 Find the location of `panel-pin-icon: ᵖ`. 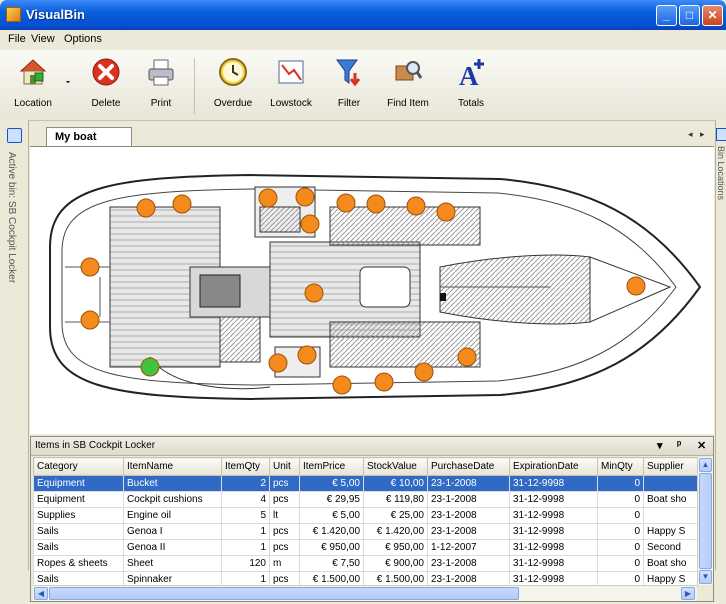

panel-pin-icon: ᵖ is located at coordinates (679, 445).